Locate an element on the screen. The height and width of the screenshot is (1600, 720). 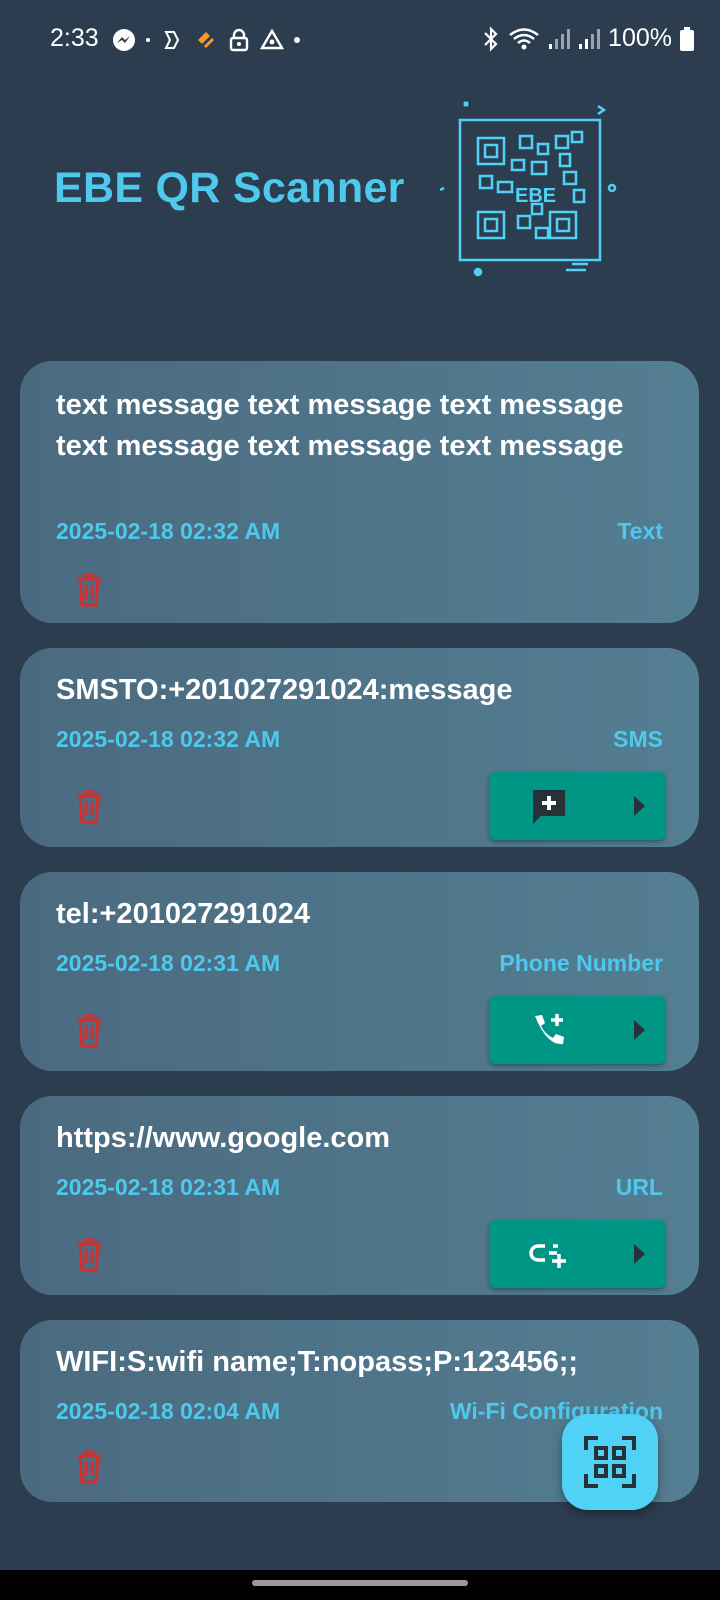
navigation-bar is located at coordinates (360, 1585).